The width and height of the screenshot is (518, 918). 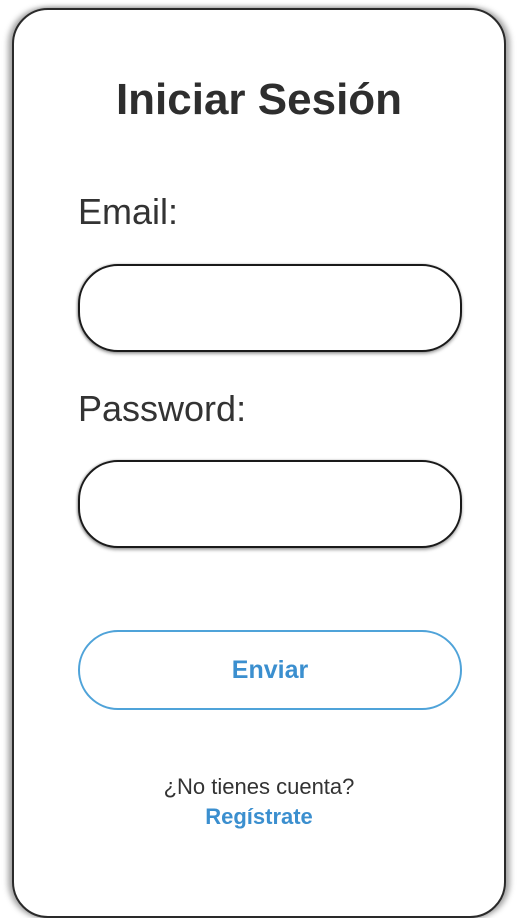 What do you see at coordinates (128, 211) in the screenshot?
I see `email-label: Email:` at bounding box center [128, 211].